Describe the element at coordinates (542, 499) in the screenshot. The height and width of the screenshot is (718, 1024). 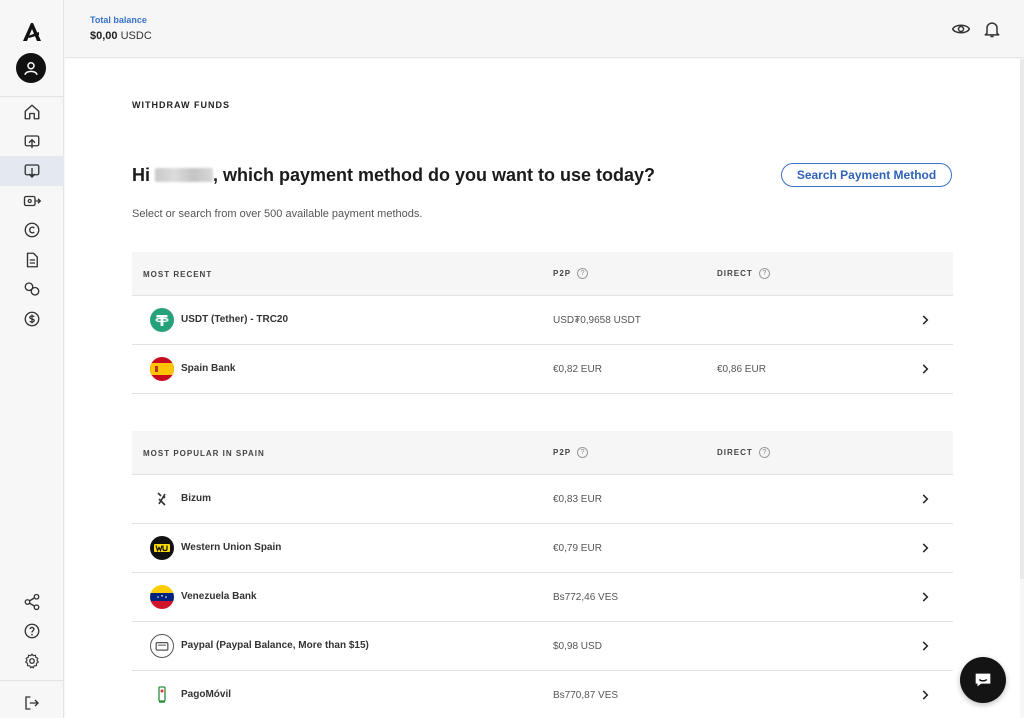
I see `payment-row-bizum: Bizum €0,83 EUR` at that location.